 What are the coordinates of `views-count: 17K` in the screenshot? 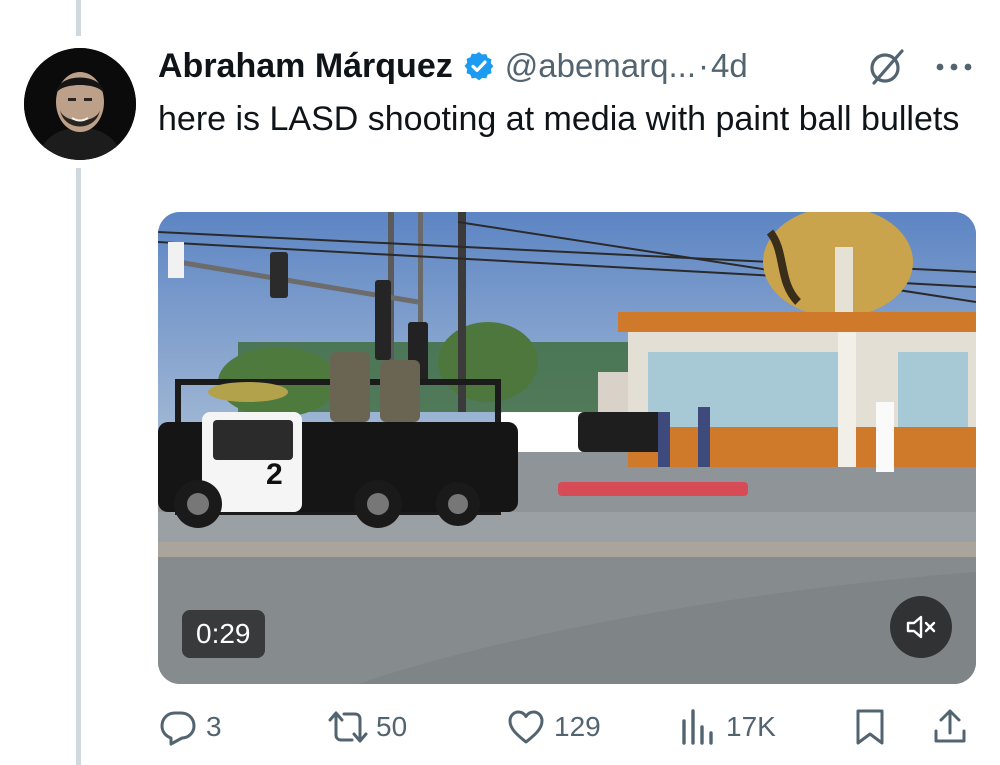 It's located at (751, 726).